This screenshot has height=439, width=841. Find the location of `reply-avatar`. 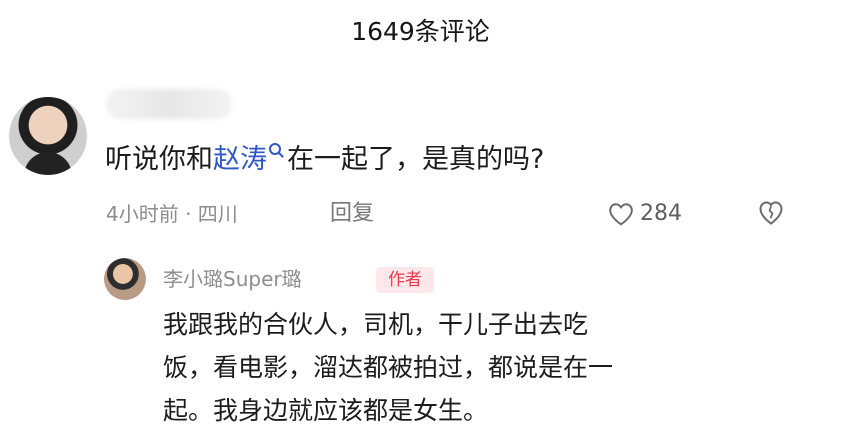

reply-avatar is located at coordinates (125, 279).